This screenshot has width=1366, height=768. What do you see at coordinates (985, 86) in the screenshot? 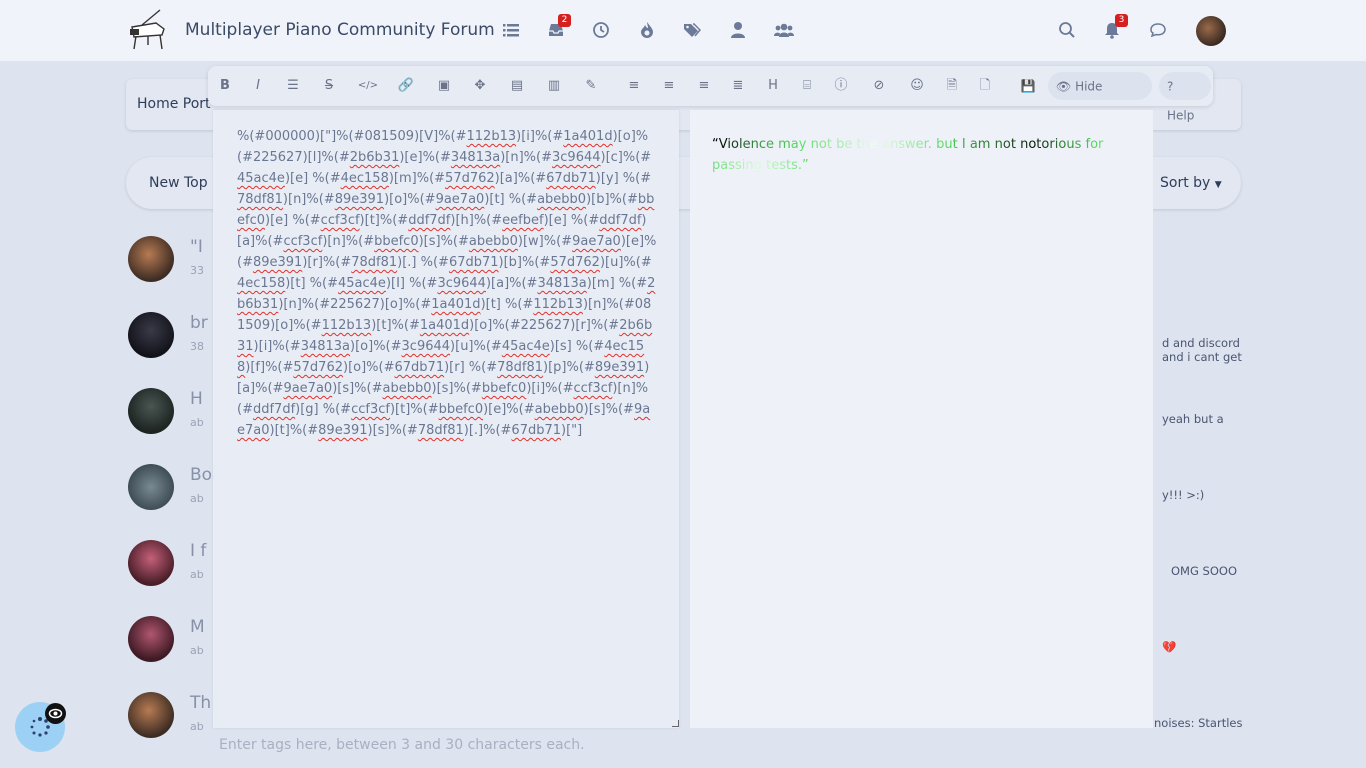
I see `file-icon: 🗋` at bounding box center [985, 86].